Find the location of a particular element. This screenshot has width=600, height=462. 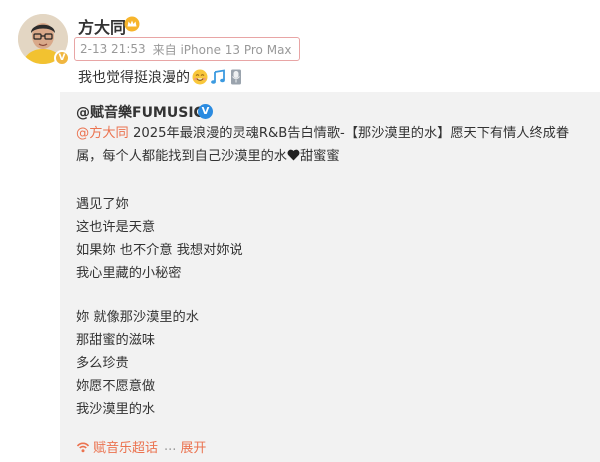

post-timestamp: 2-13 21:53 is located at coordinates (113, 49).